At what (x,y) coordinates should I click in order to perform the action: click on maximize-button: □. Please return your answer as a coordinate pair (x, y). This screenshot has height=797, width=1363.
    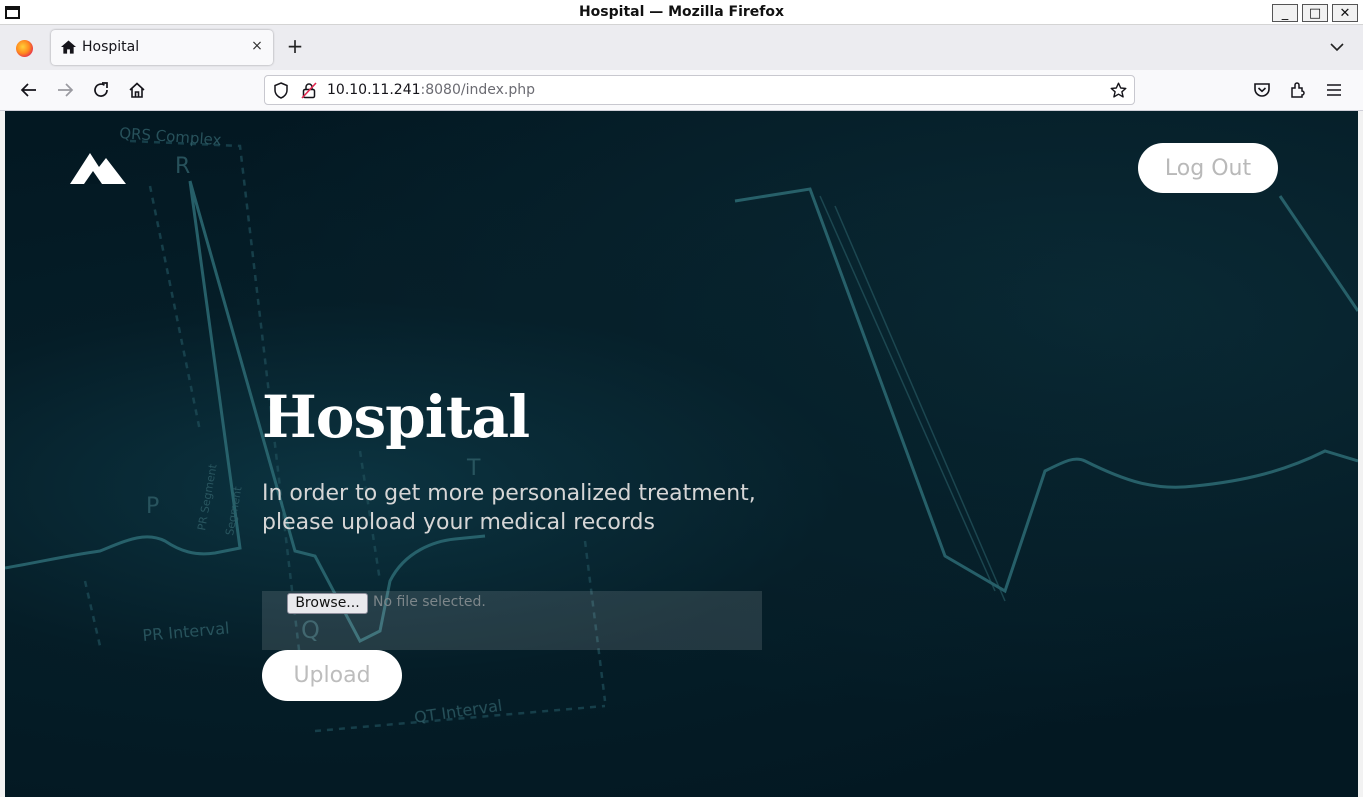
    Looking at the image, I should click on (1315, 13).